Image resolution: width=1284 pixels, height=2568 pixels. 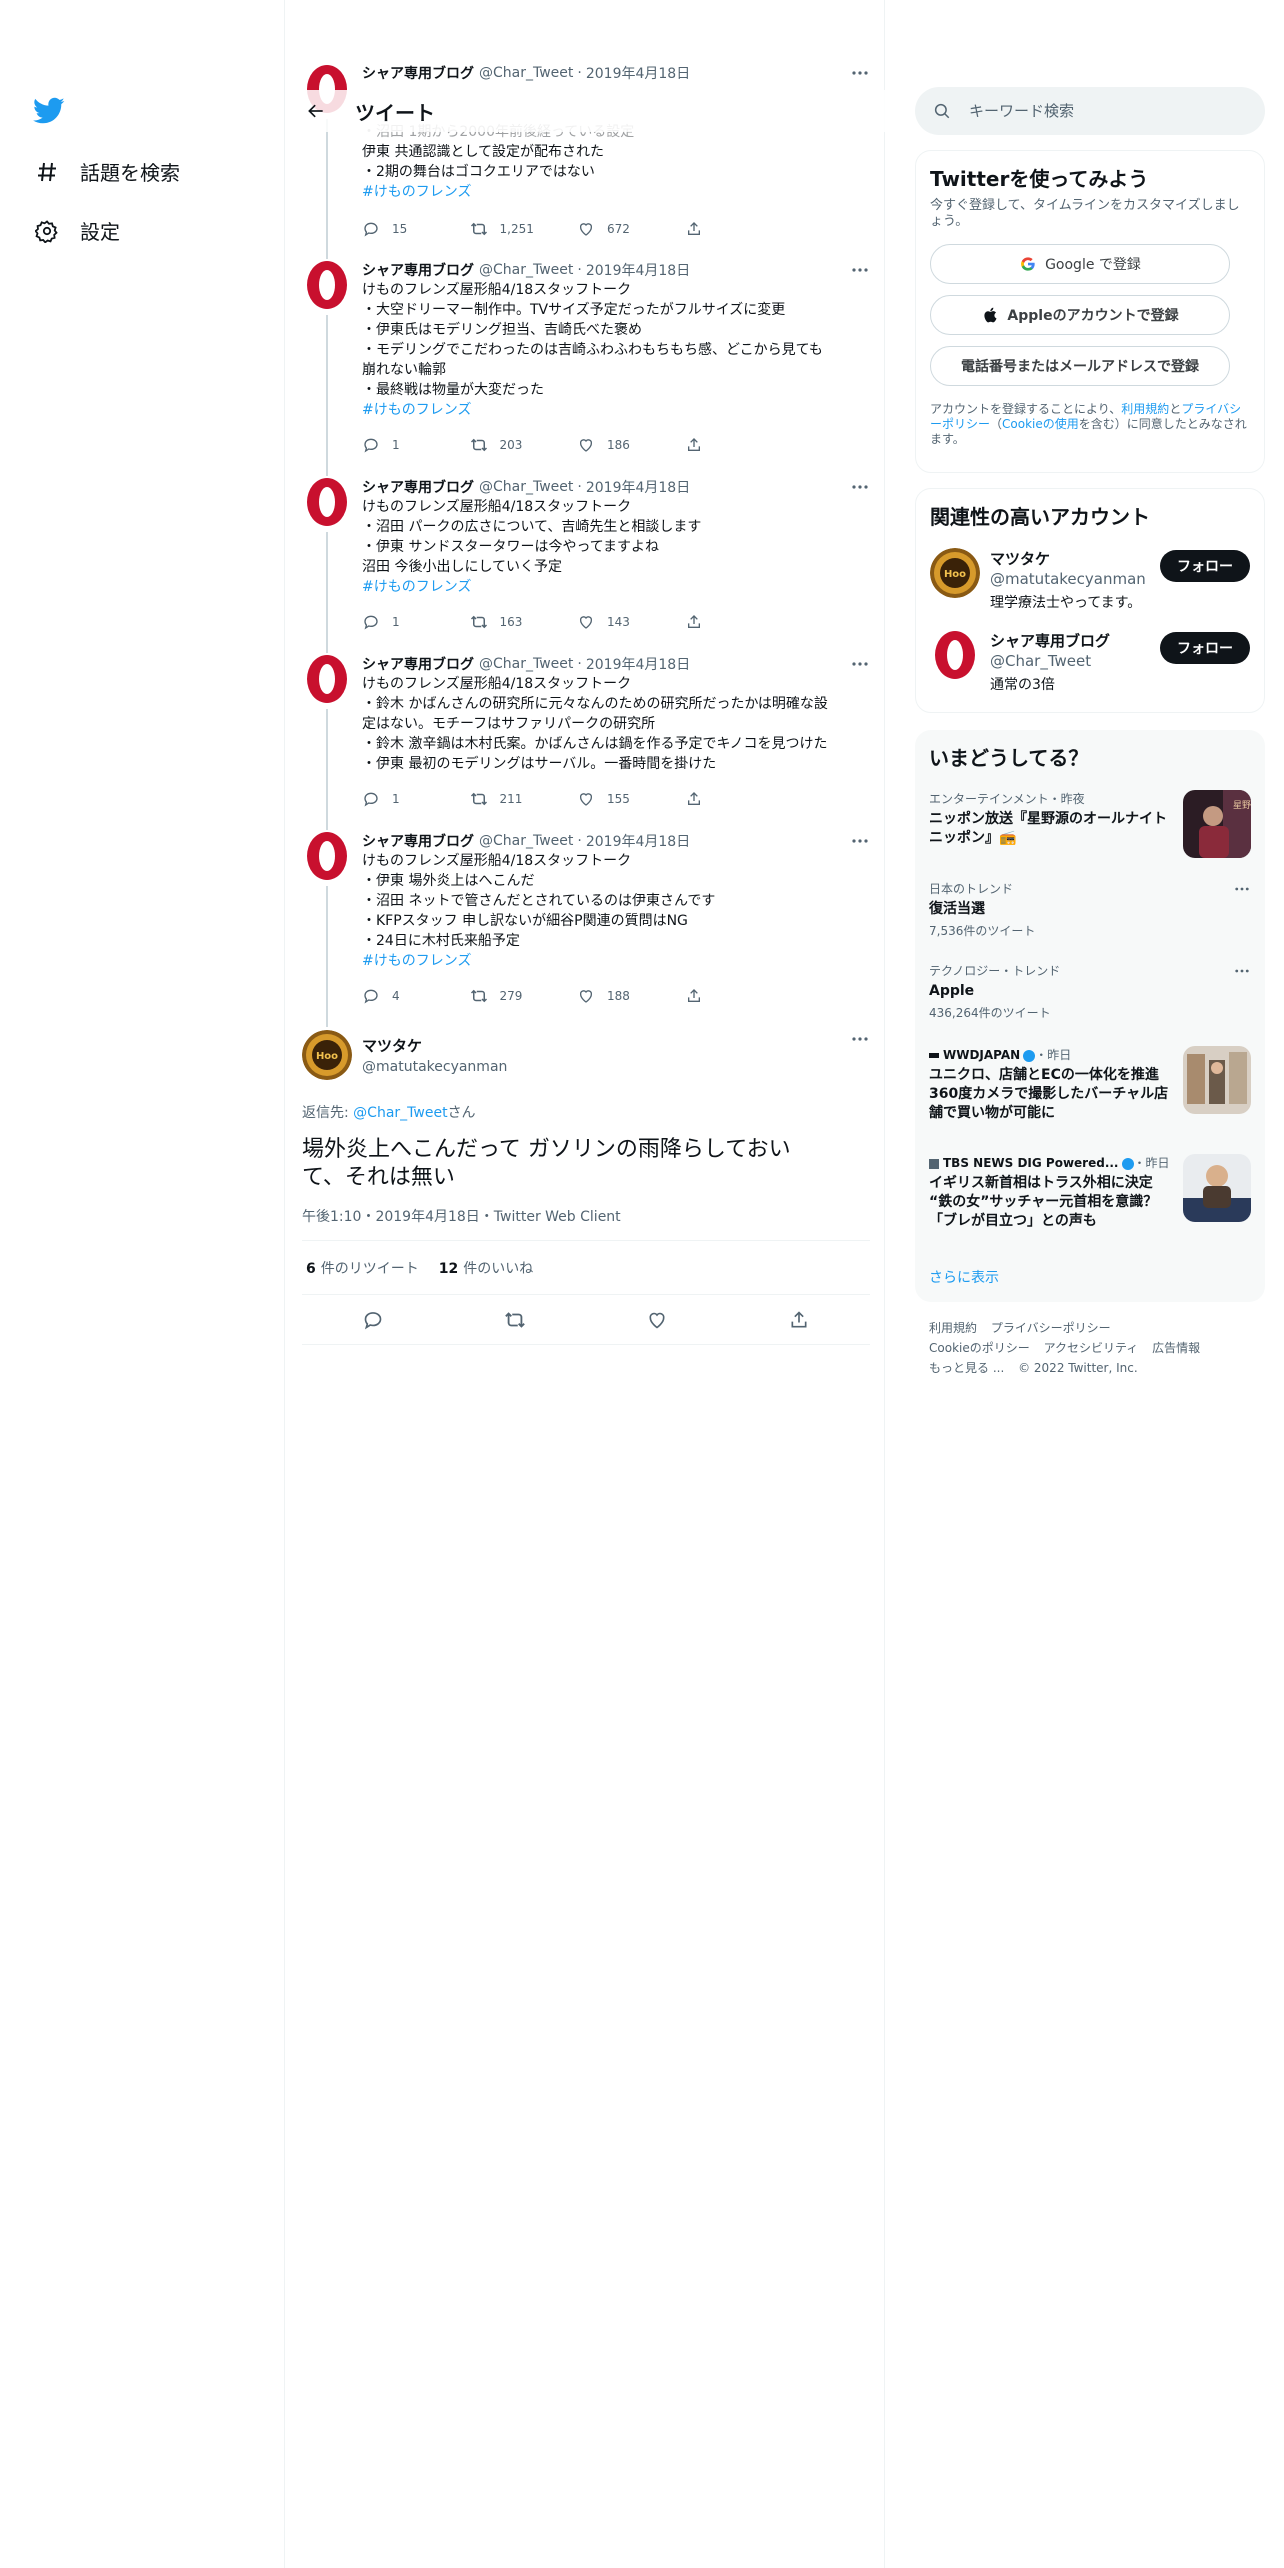 What do you see at coordinates (657, 1320) in the screenshot?
I see `heart-icon` at bounding box center [657, 1320].